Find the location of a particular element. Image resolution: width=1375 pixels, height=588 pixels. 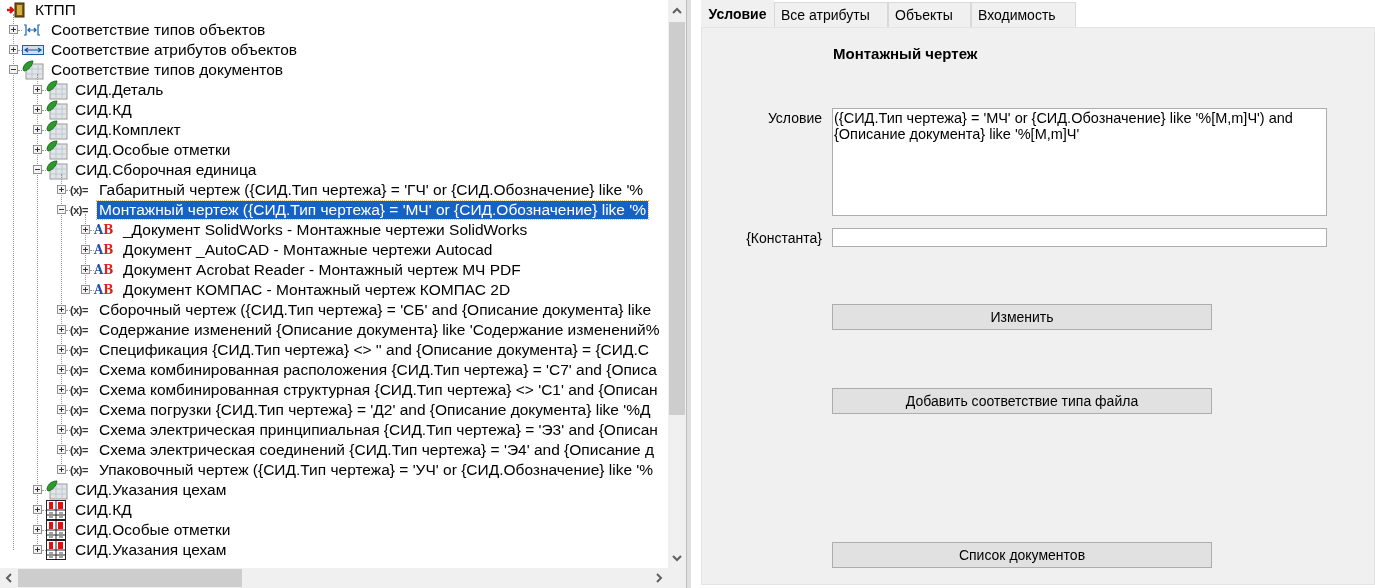

door-arrow-icon is located at coordinates (16, 10).